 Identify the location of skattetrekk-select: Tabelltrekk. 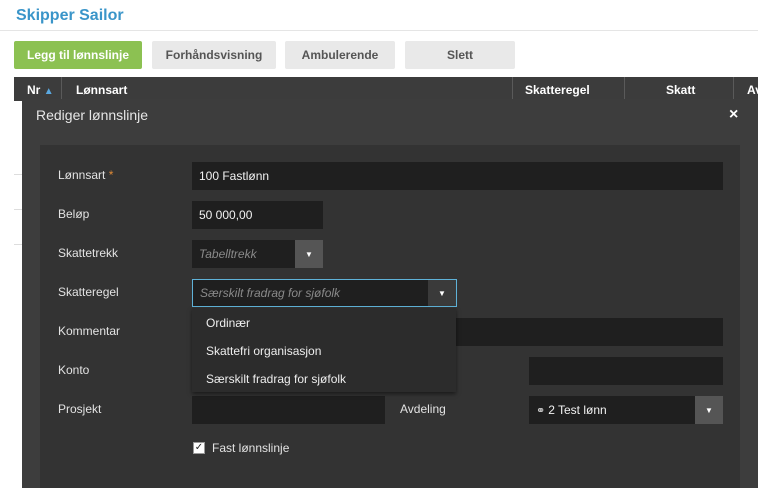
(244, 254).